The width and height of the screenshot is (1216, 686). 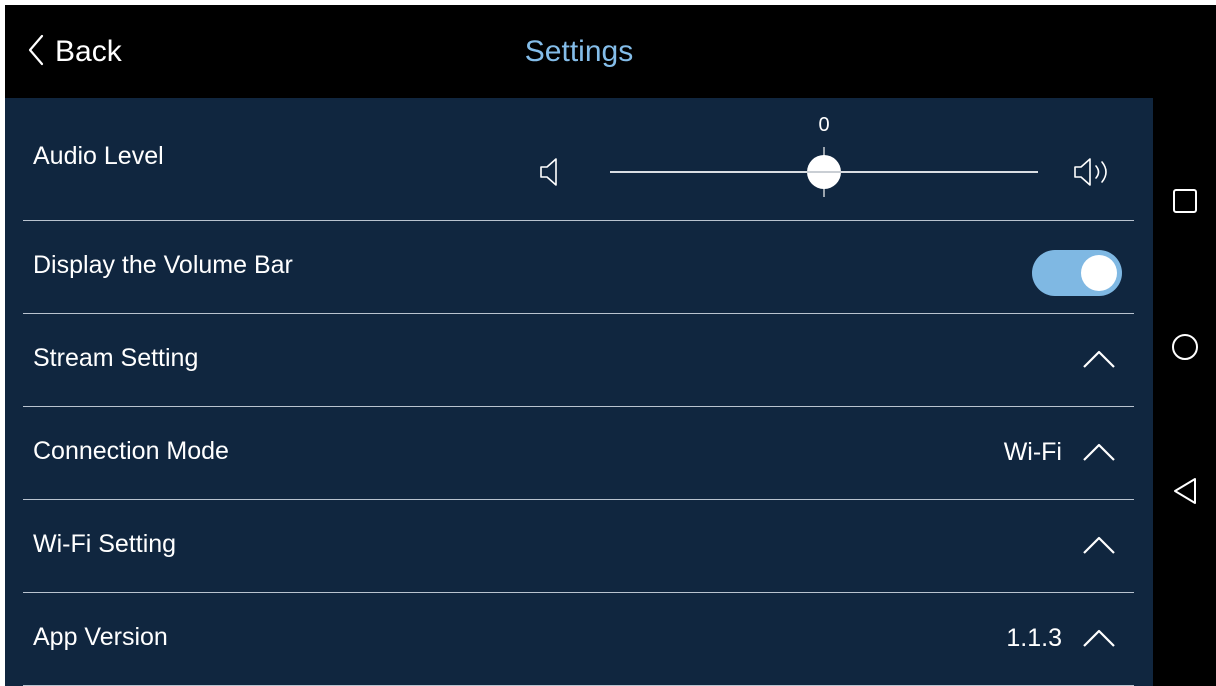 I want to click on speaker-low-icon, so click(x=551, y=174).